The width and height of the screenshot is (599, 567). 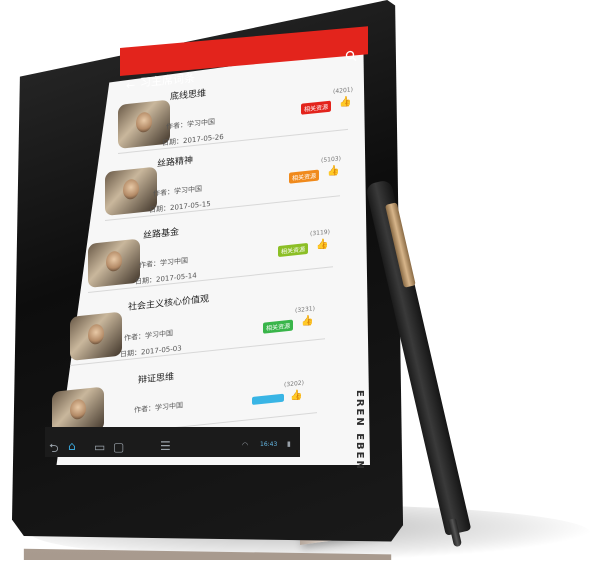 What do you see at coordinates (245, 445) in the screenshot?
I see `wifi-icon: ◠` at bounding box center [245, 445].